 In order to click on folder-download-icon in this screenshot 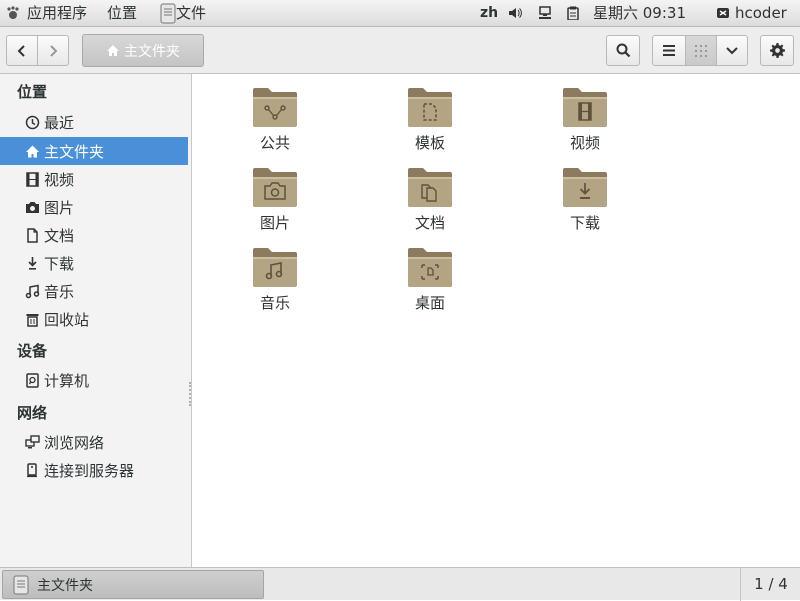, I will do `click(585, 187)`.